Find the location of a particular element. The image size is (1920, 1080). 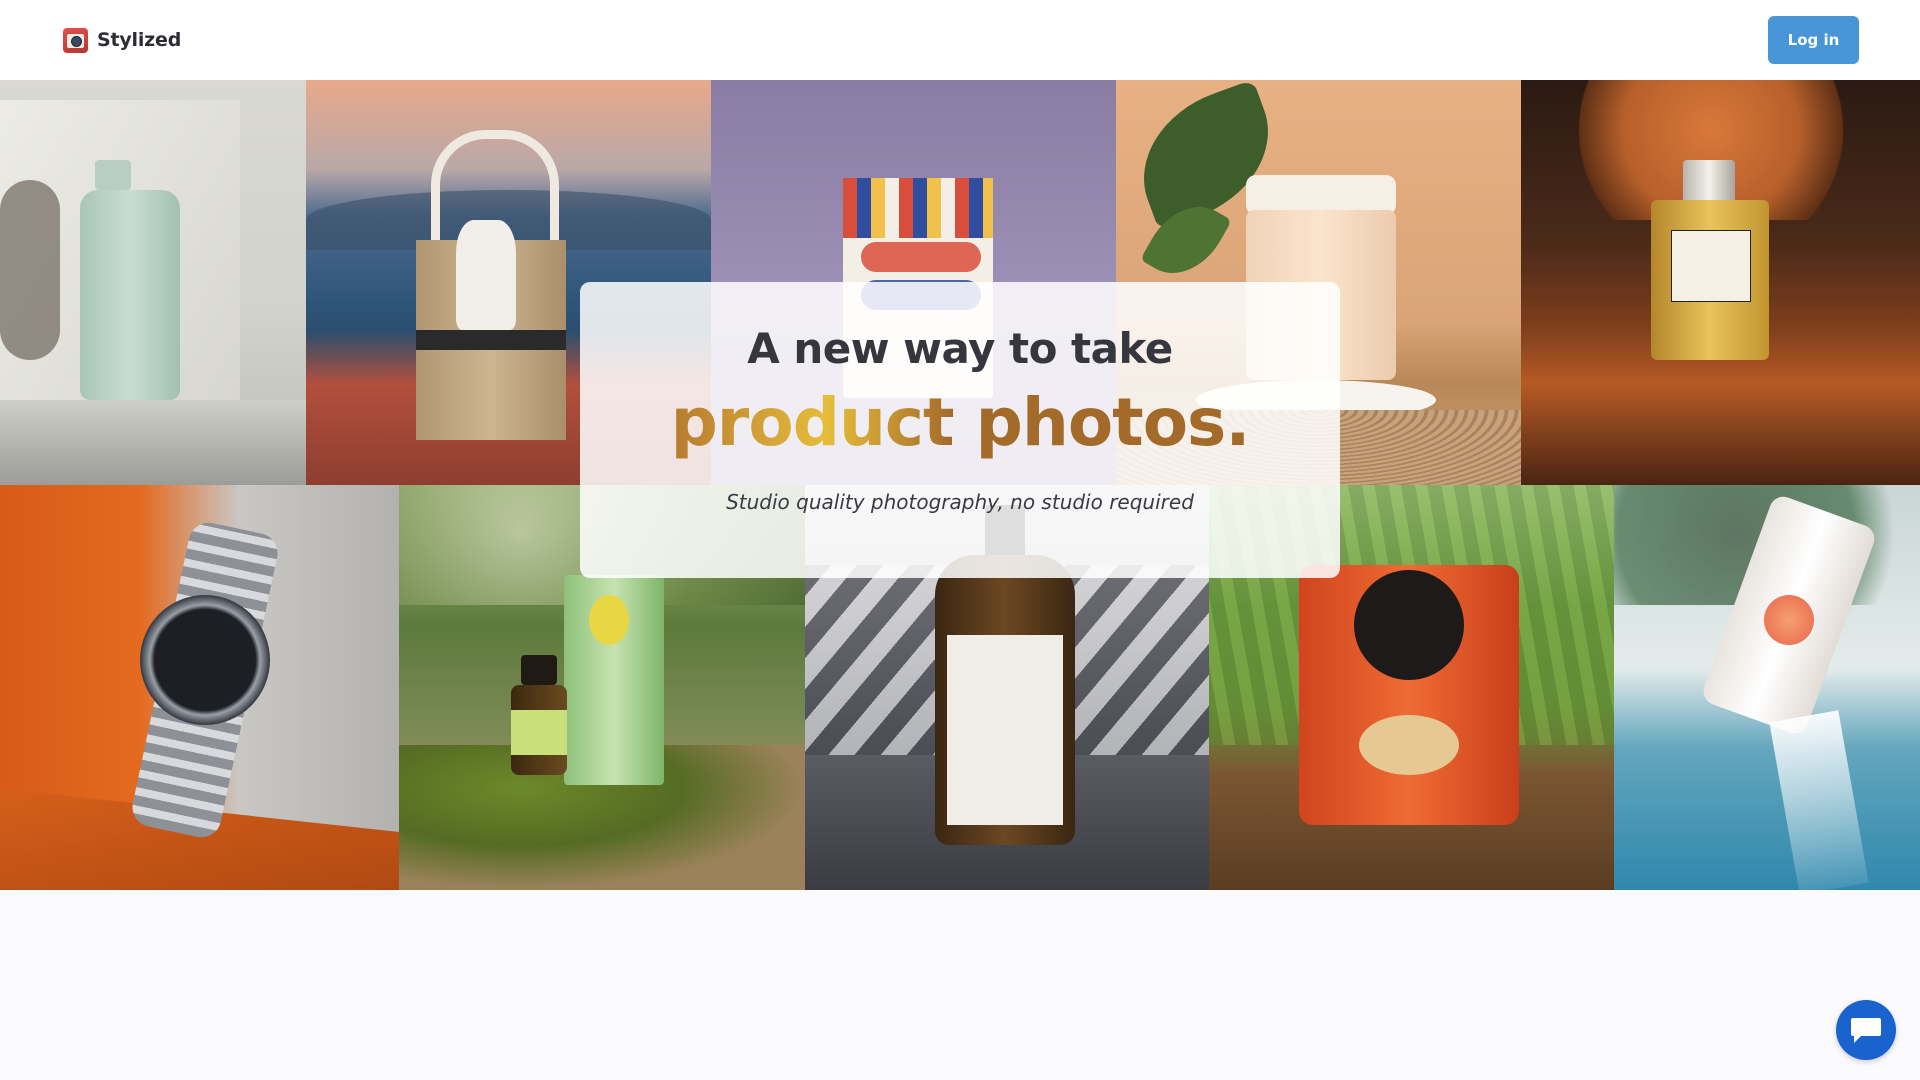

lotion-bottle-photo is located at coordinates (153, 282).